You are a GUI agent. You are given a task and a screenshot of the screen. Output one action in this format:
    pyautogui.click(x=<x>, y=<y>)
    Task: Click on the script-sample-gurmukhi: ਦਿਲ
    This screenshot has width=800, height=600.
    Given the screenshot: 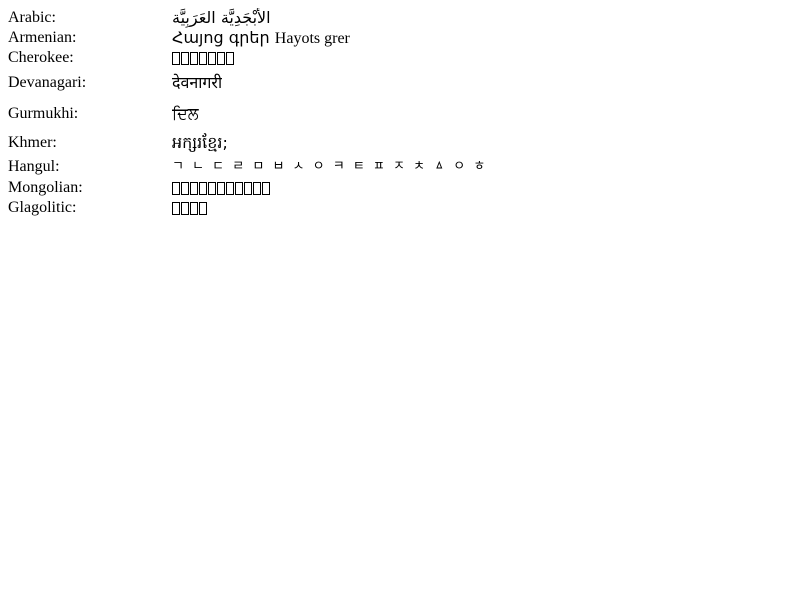 What is the action you would take?
    pyautogui.click(x=185, y=113)
    